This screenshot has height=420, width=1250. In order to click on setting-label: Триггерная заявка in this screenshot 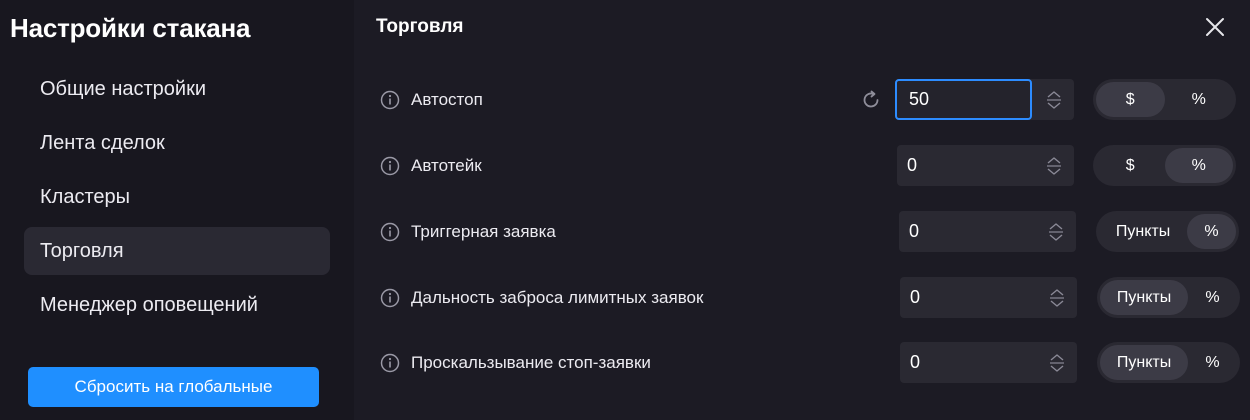, I will do `click(483, 231)`.